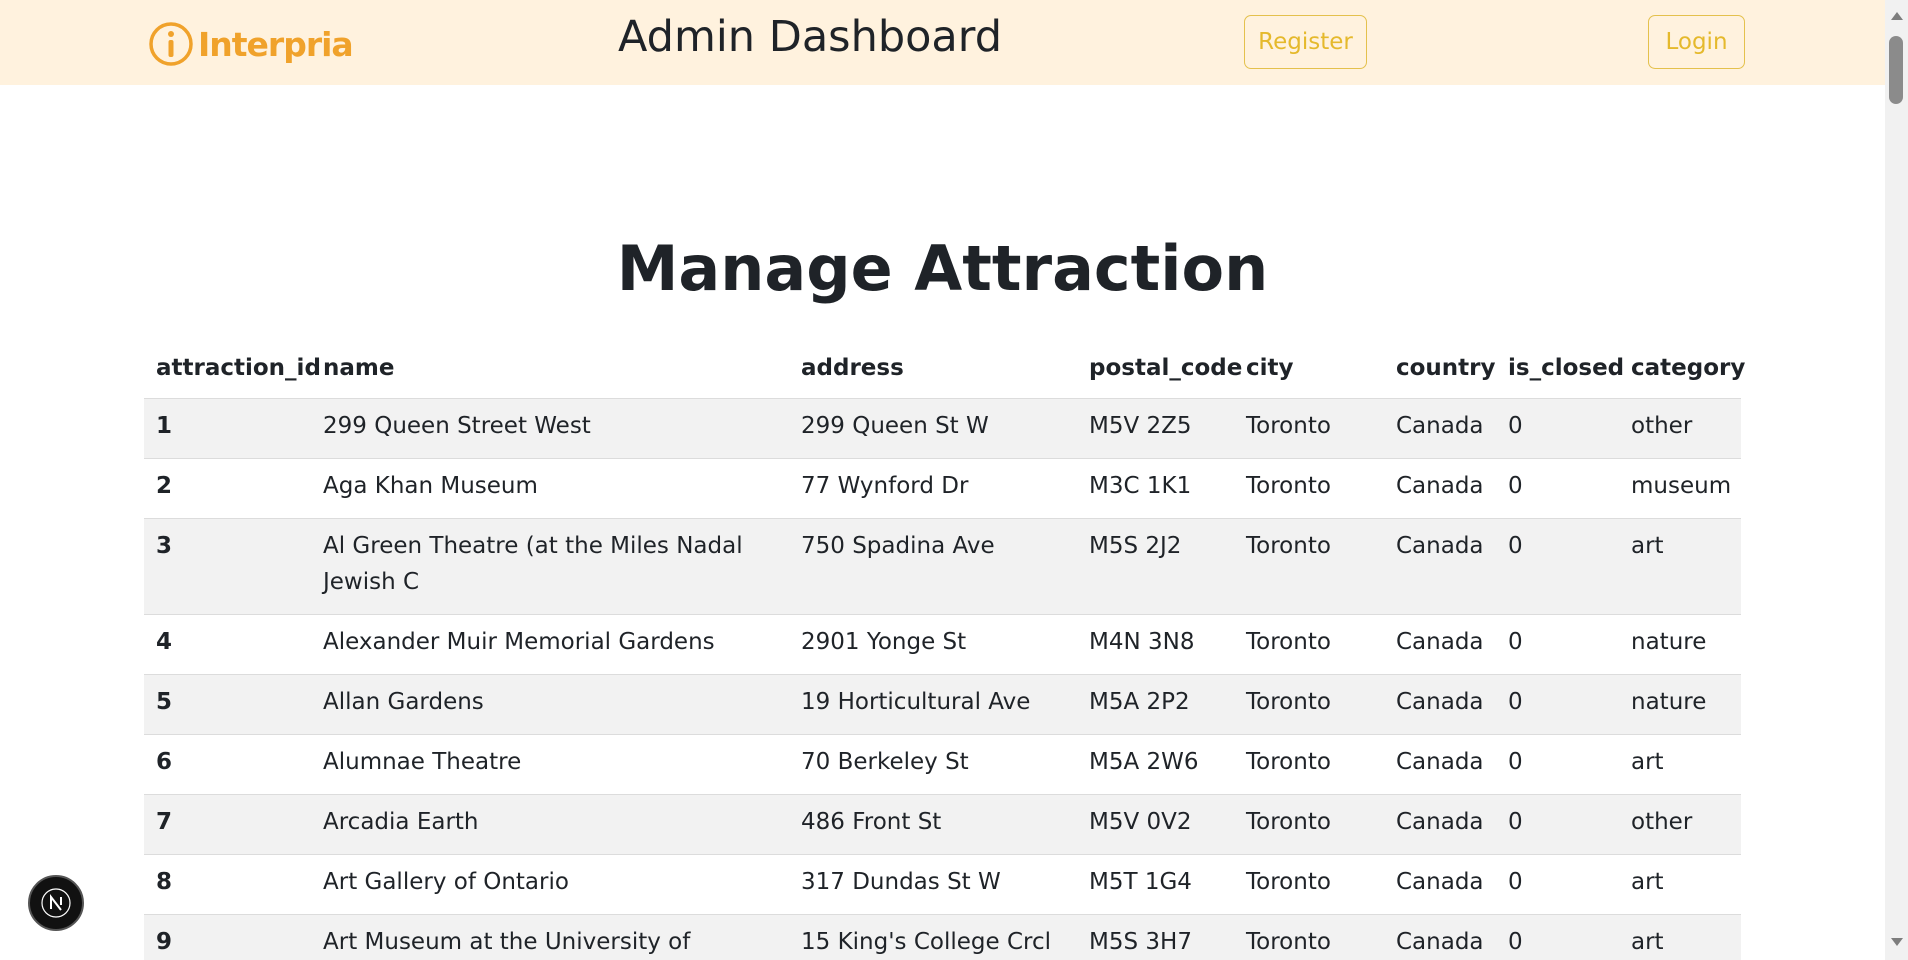 This screenshot has width=1908, height=960. Describe the element at coordinates (227, 704) in the screenshot. I see `cell-attraction-id: 5` at that location.